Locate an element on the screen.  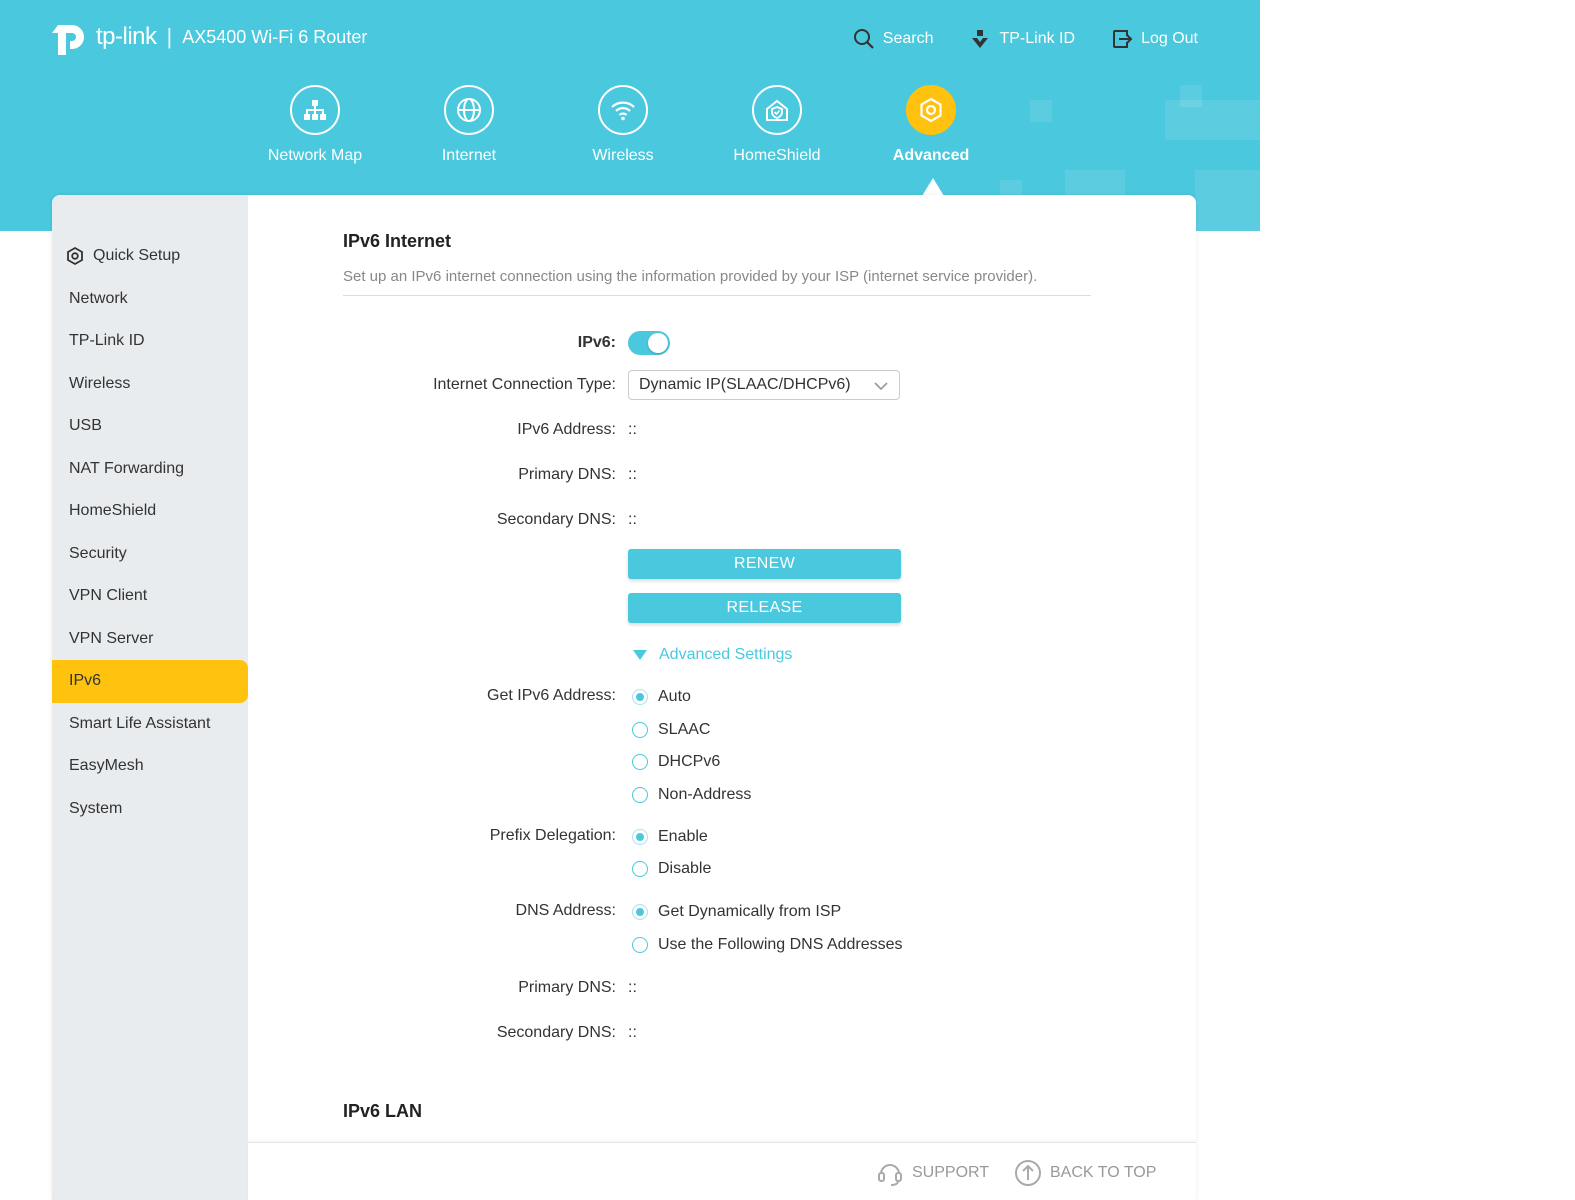
globe-icon is located at coordinates (469, 110).